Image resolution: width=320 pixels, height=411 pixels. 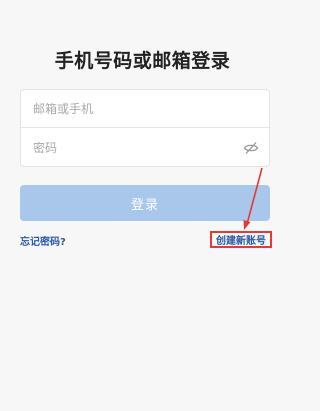 I want to click on login-button: 登录, so click(x=145, y=203).